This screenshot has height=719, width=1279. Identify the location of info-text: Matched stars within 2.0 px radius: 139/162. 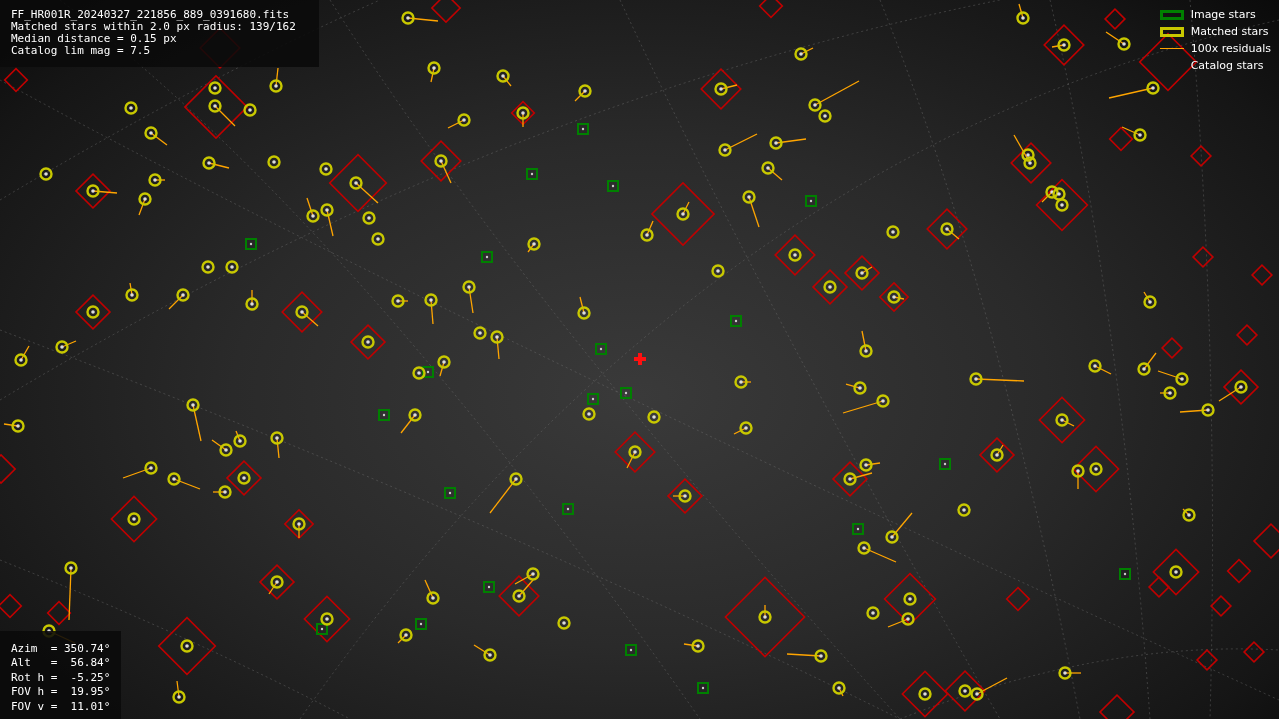
(154, 27).